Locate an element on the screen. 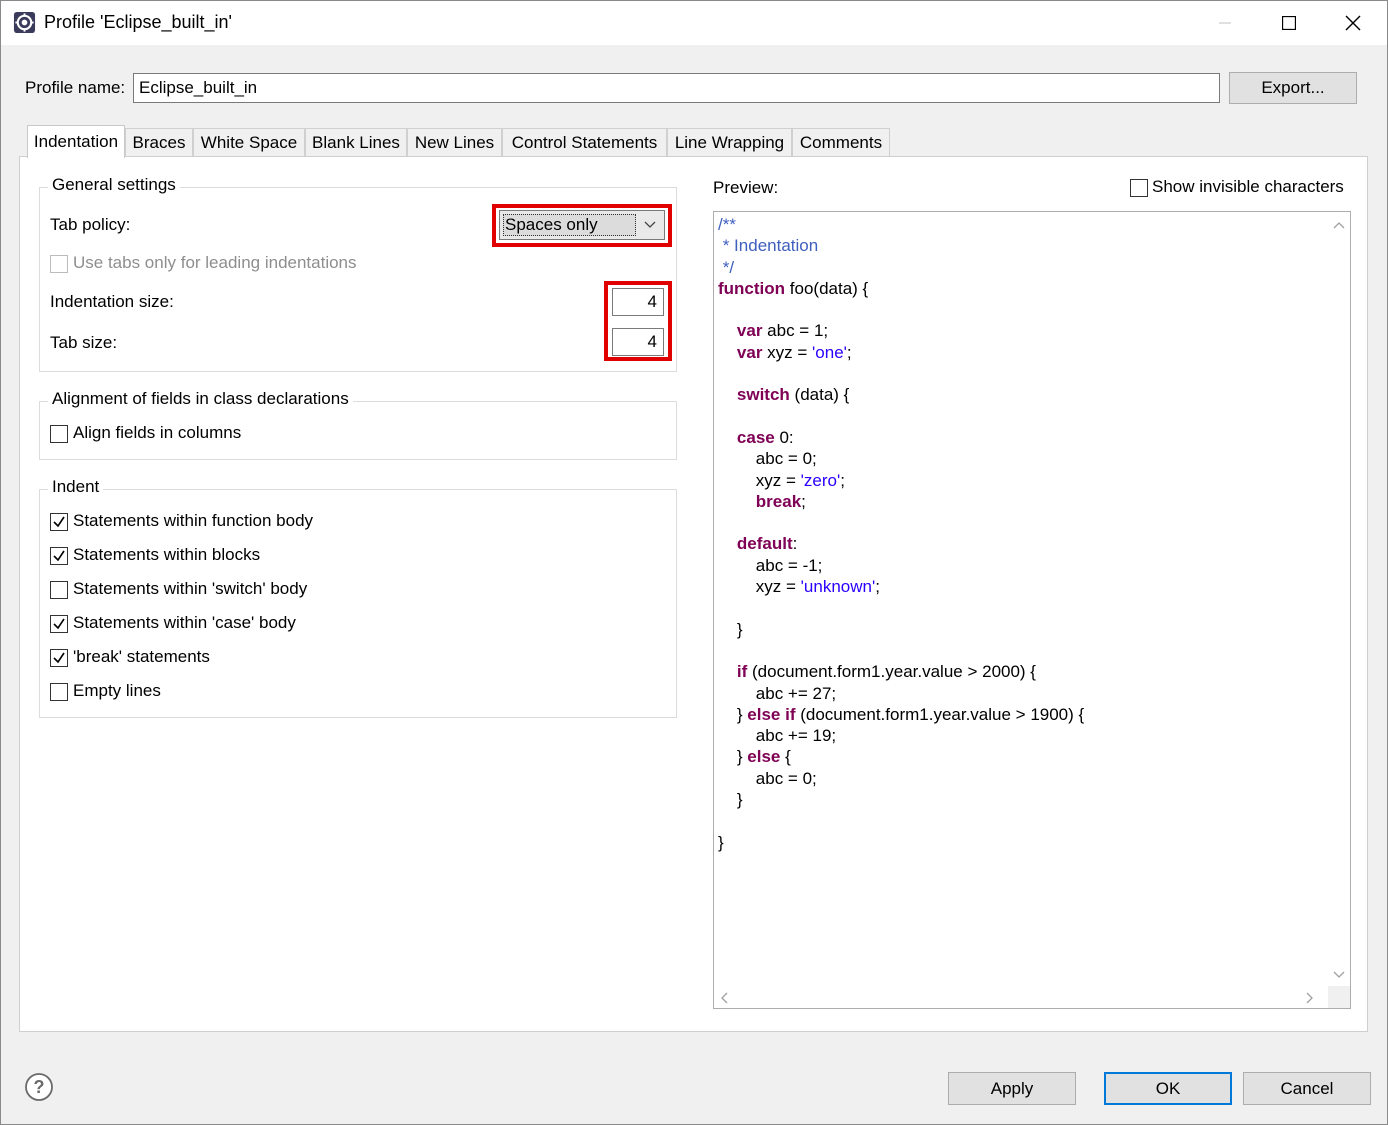  scroll-down-icon is located at coordinates (1339, 974).